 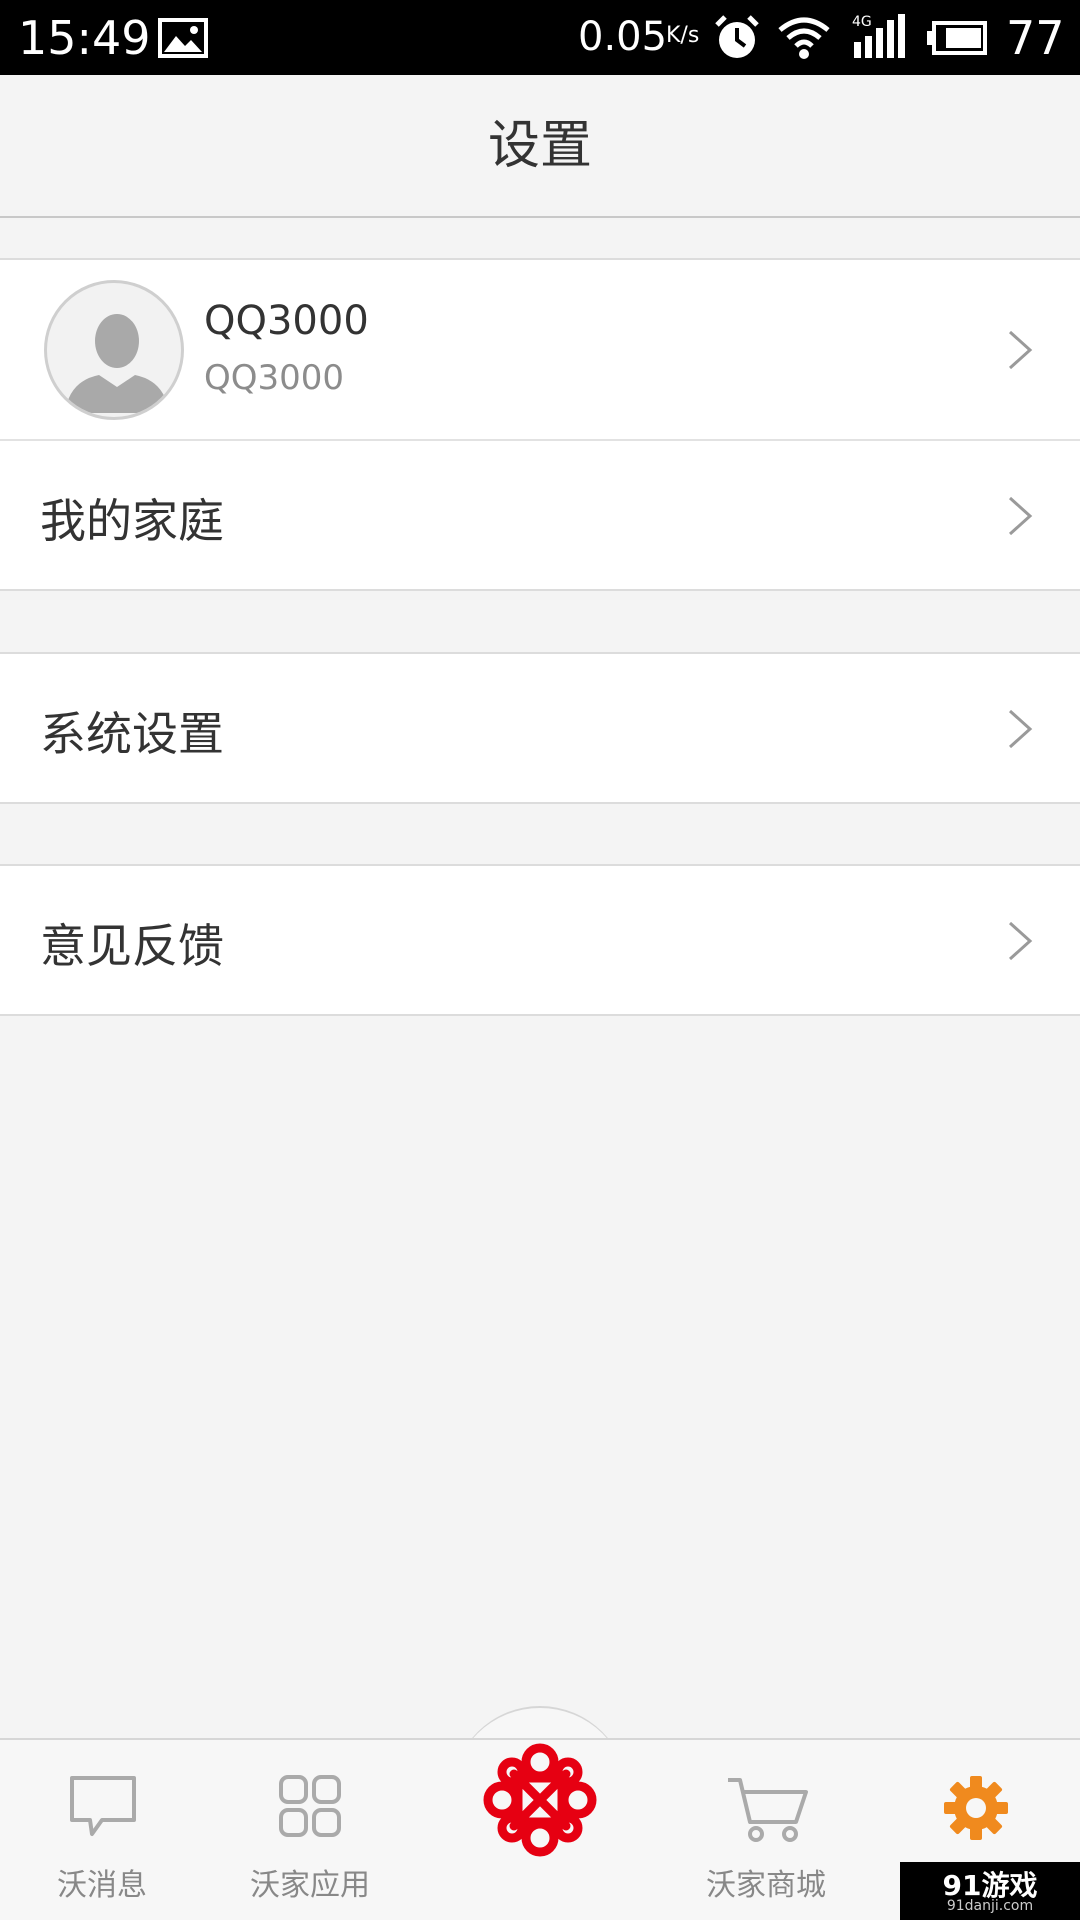 I want to click on status-bar: 15:49 0.05 K/s 4G 77, so click(x=540, y=37).